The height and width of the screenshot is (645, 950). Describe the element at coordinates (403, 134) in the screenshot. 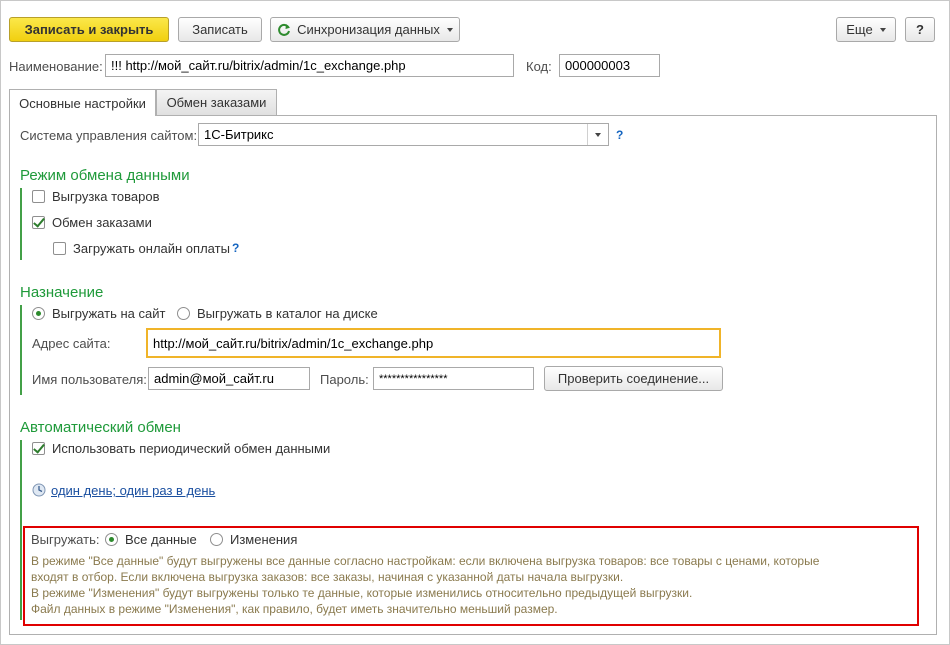

I see `cms-select: 1С-Битрикс` at that location.